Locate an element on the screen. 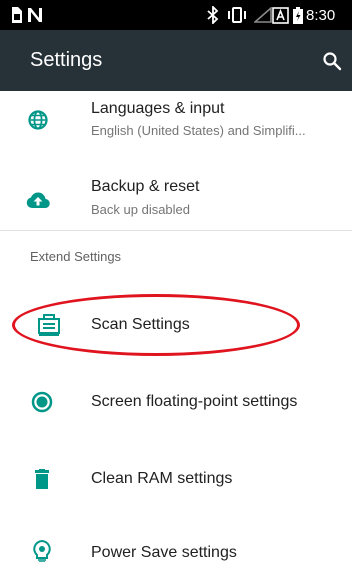  a-badge-icon is located at coordinates (280, 15).